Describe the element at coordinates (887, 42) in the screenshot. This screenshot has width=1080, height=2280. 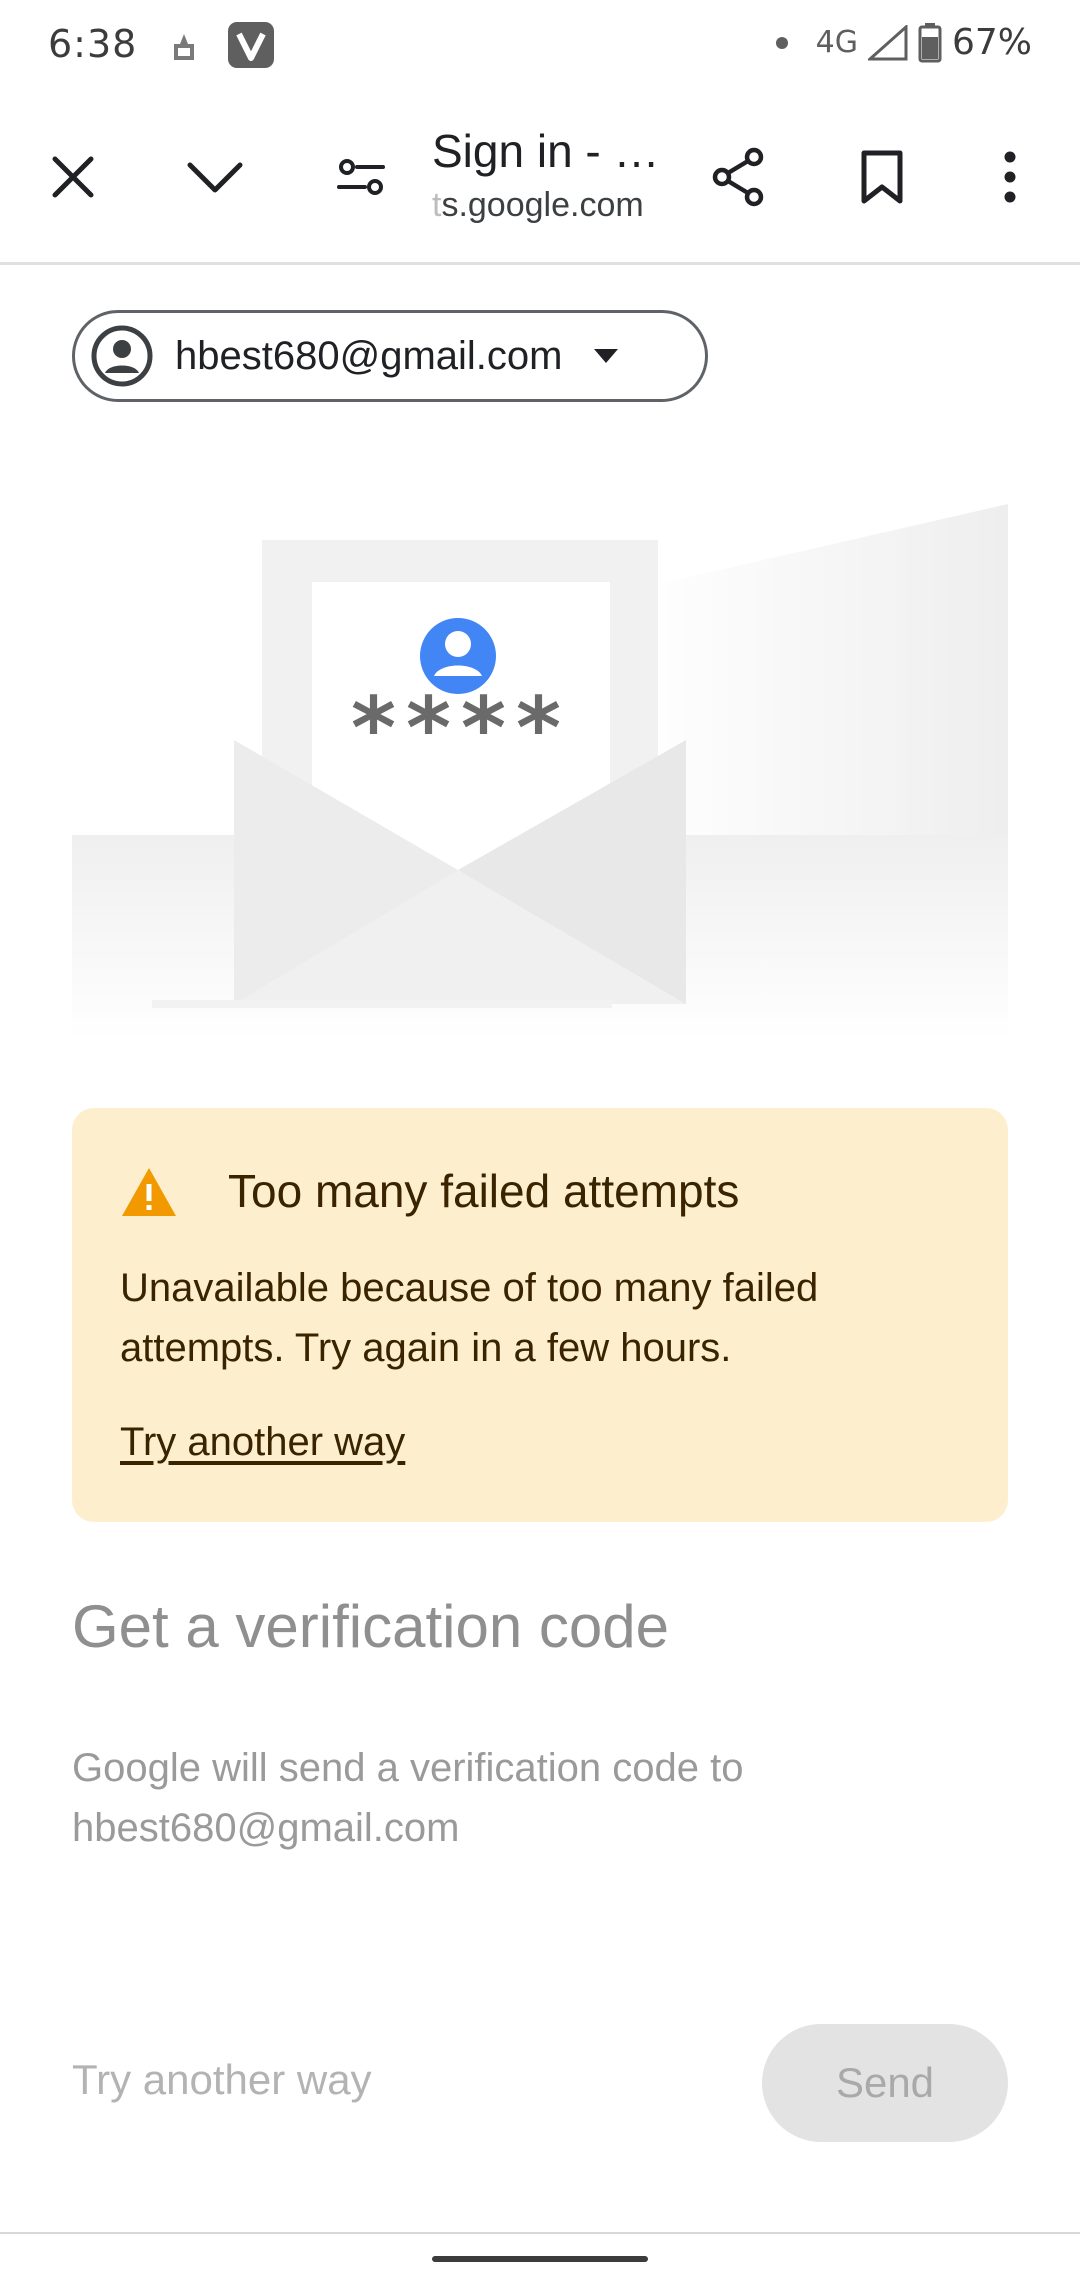
I see `signal-icon` at that location.